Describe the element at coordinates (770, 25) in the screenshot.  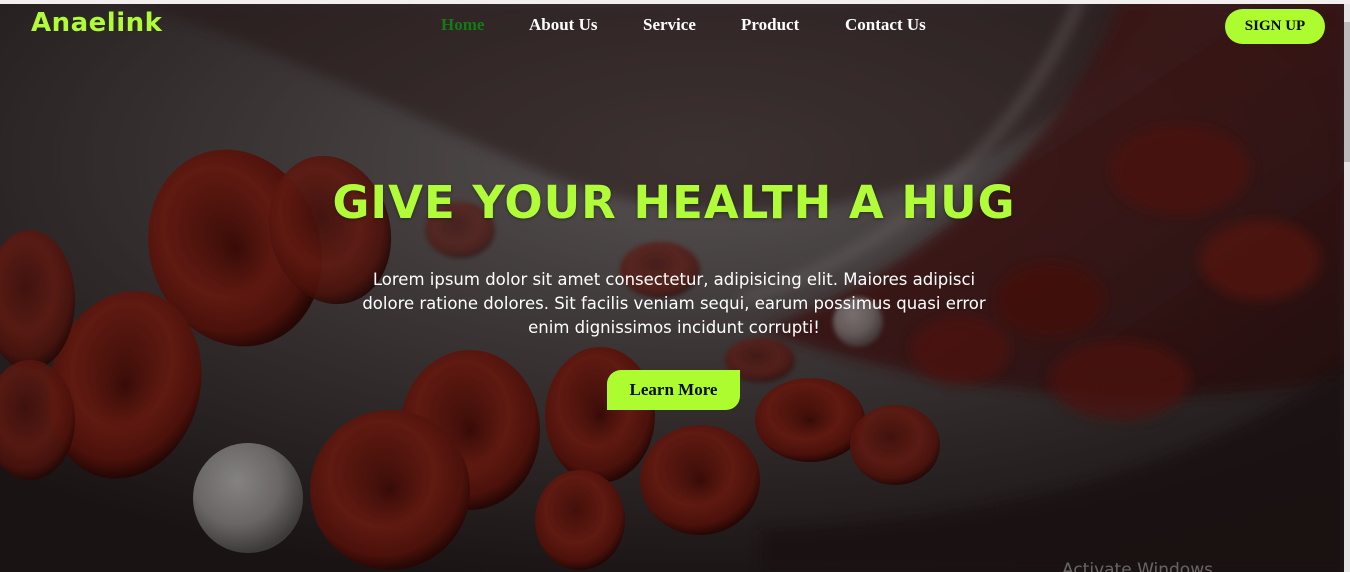
I see `nav-product-link: Product` at that location.